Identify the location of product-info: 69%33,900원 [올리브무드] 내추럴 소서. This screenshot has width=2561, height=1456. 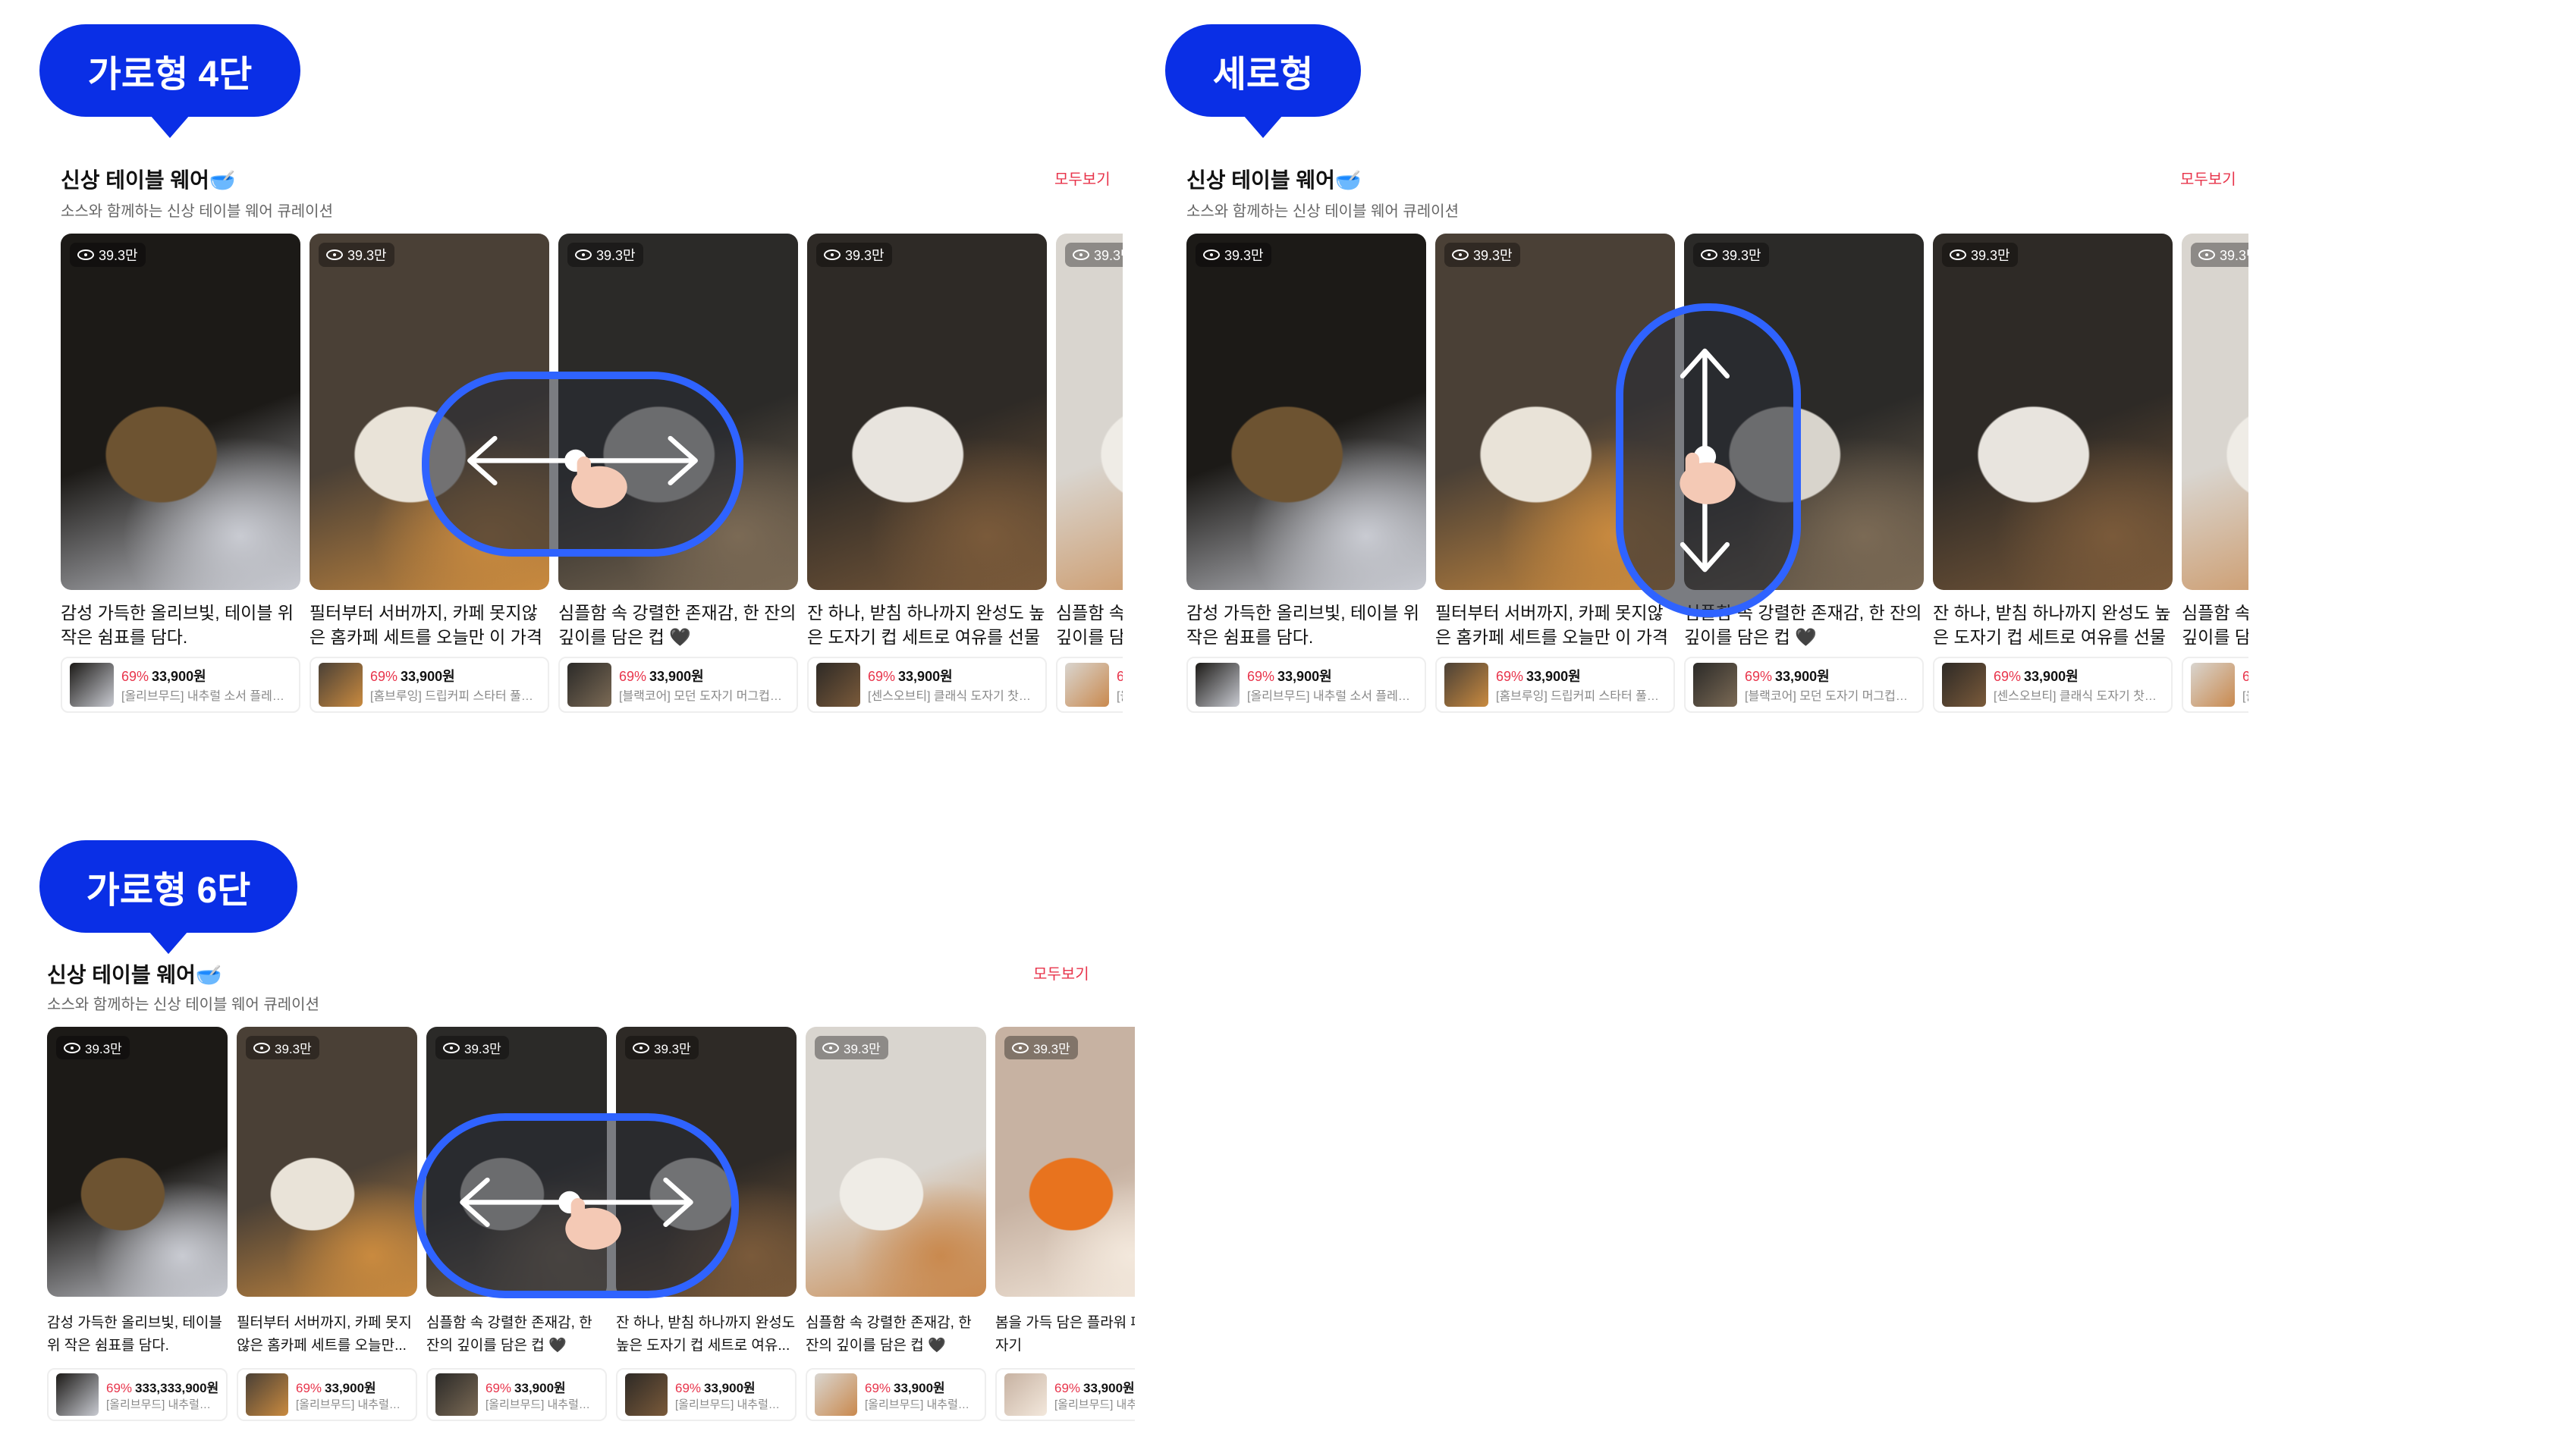
(539, 1394).